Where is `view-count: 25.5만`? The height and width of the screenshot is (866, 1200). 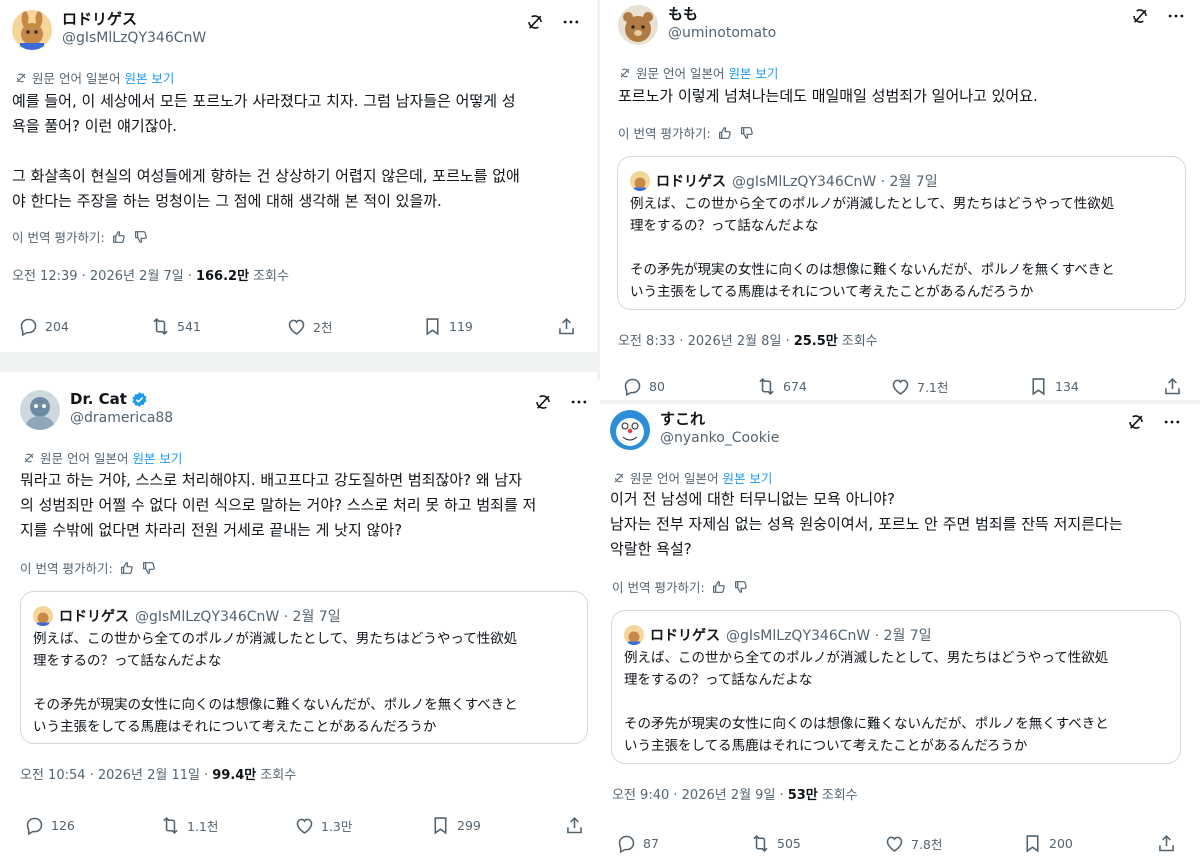
view-count: 25.5만 is located at coordinates (815, 341).